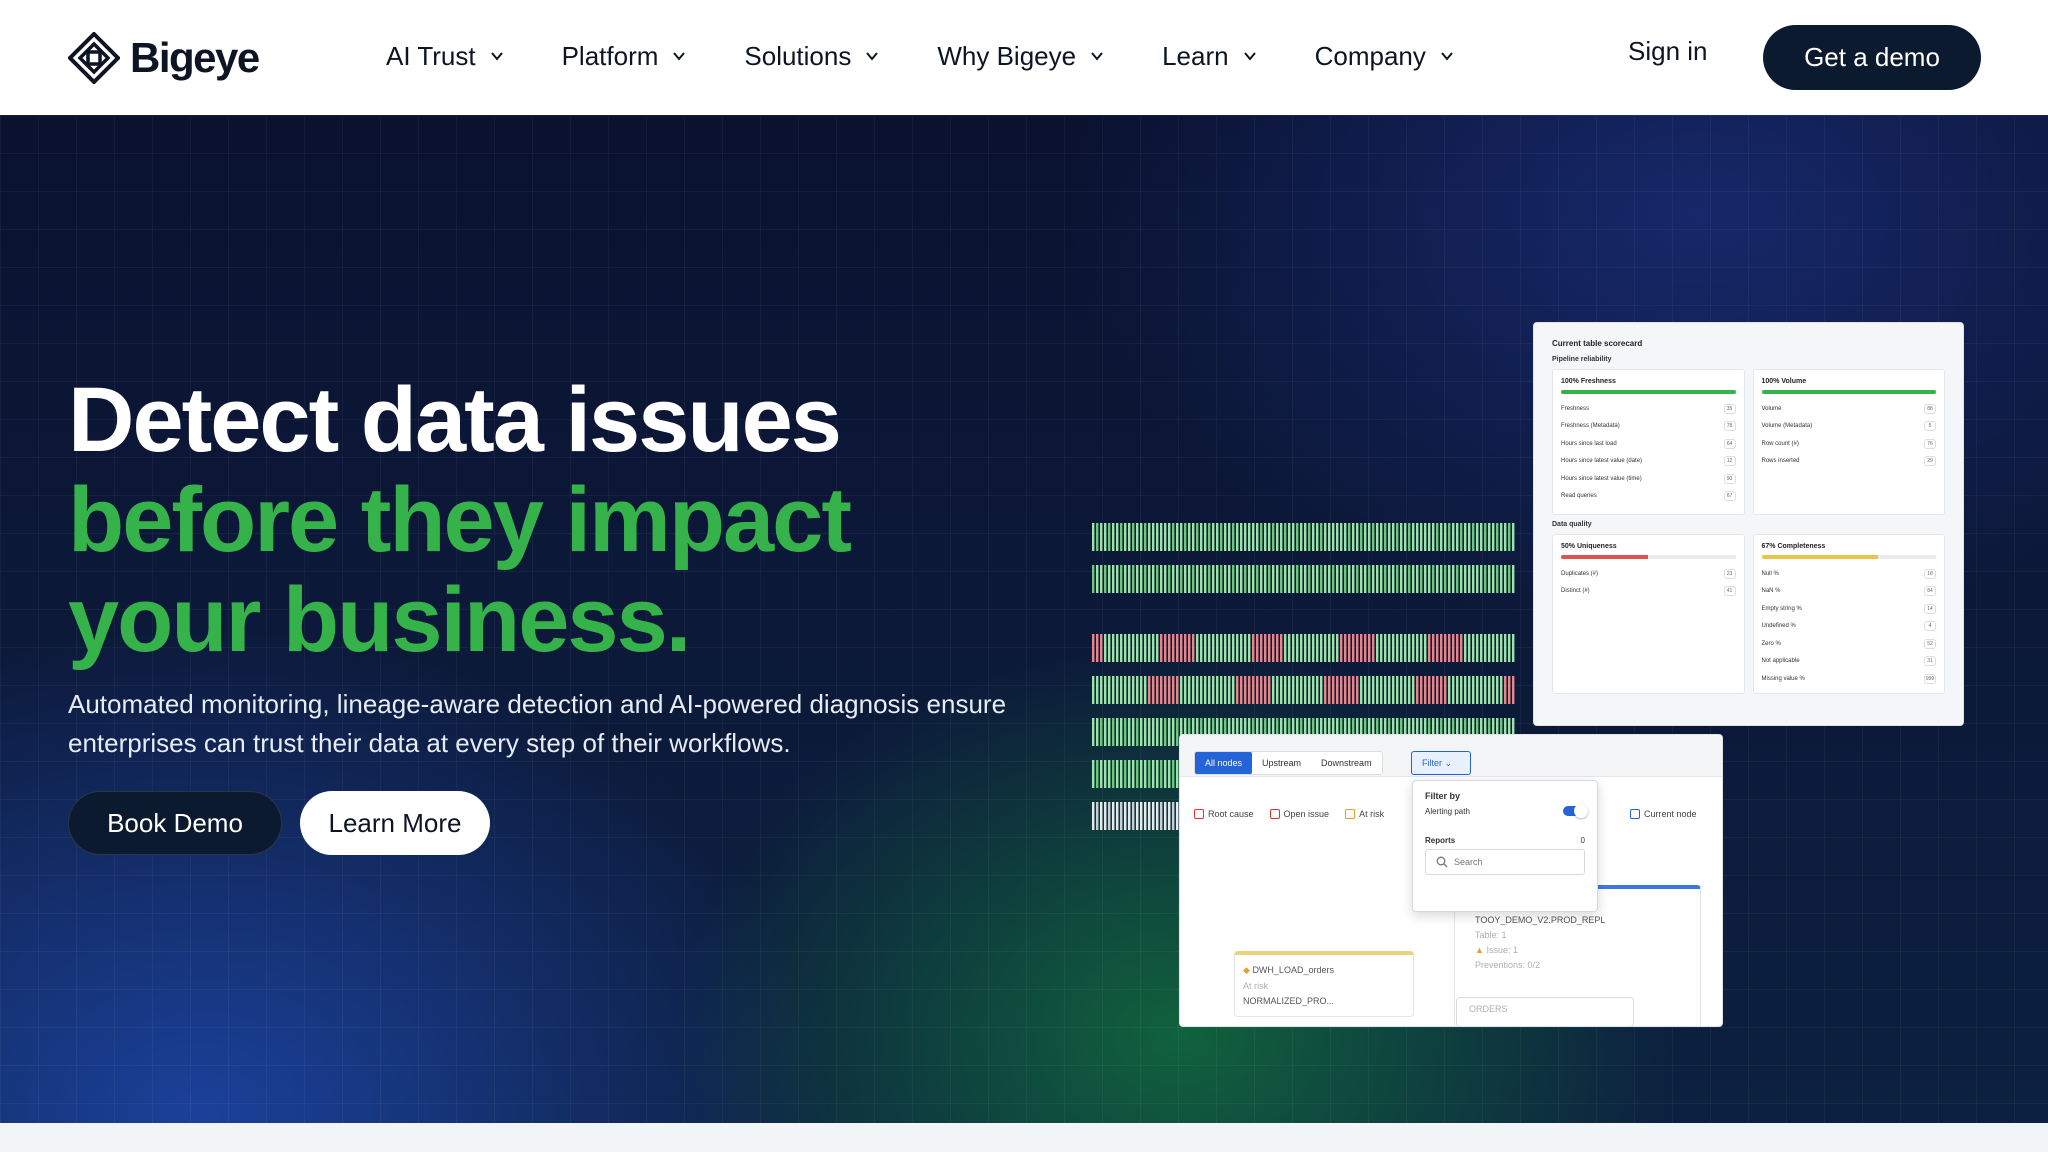 Image resolution: width=2048 pixels, height=1152 pixels. What do you see at coordinates (1771, 408) in the screenshot?
I see `metric-label: Volume` at bounding box center [1771, 408].